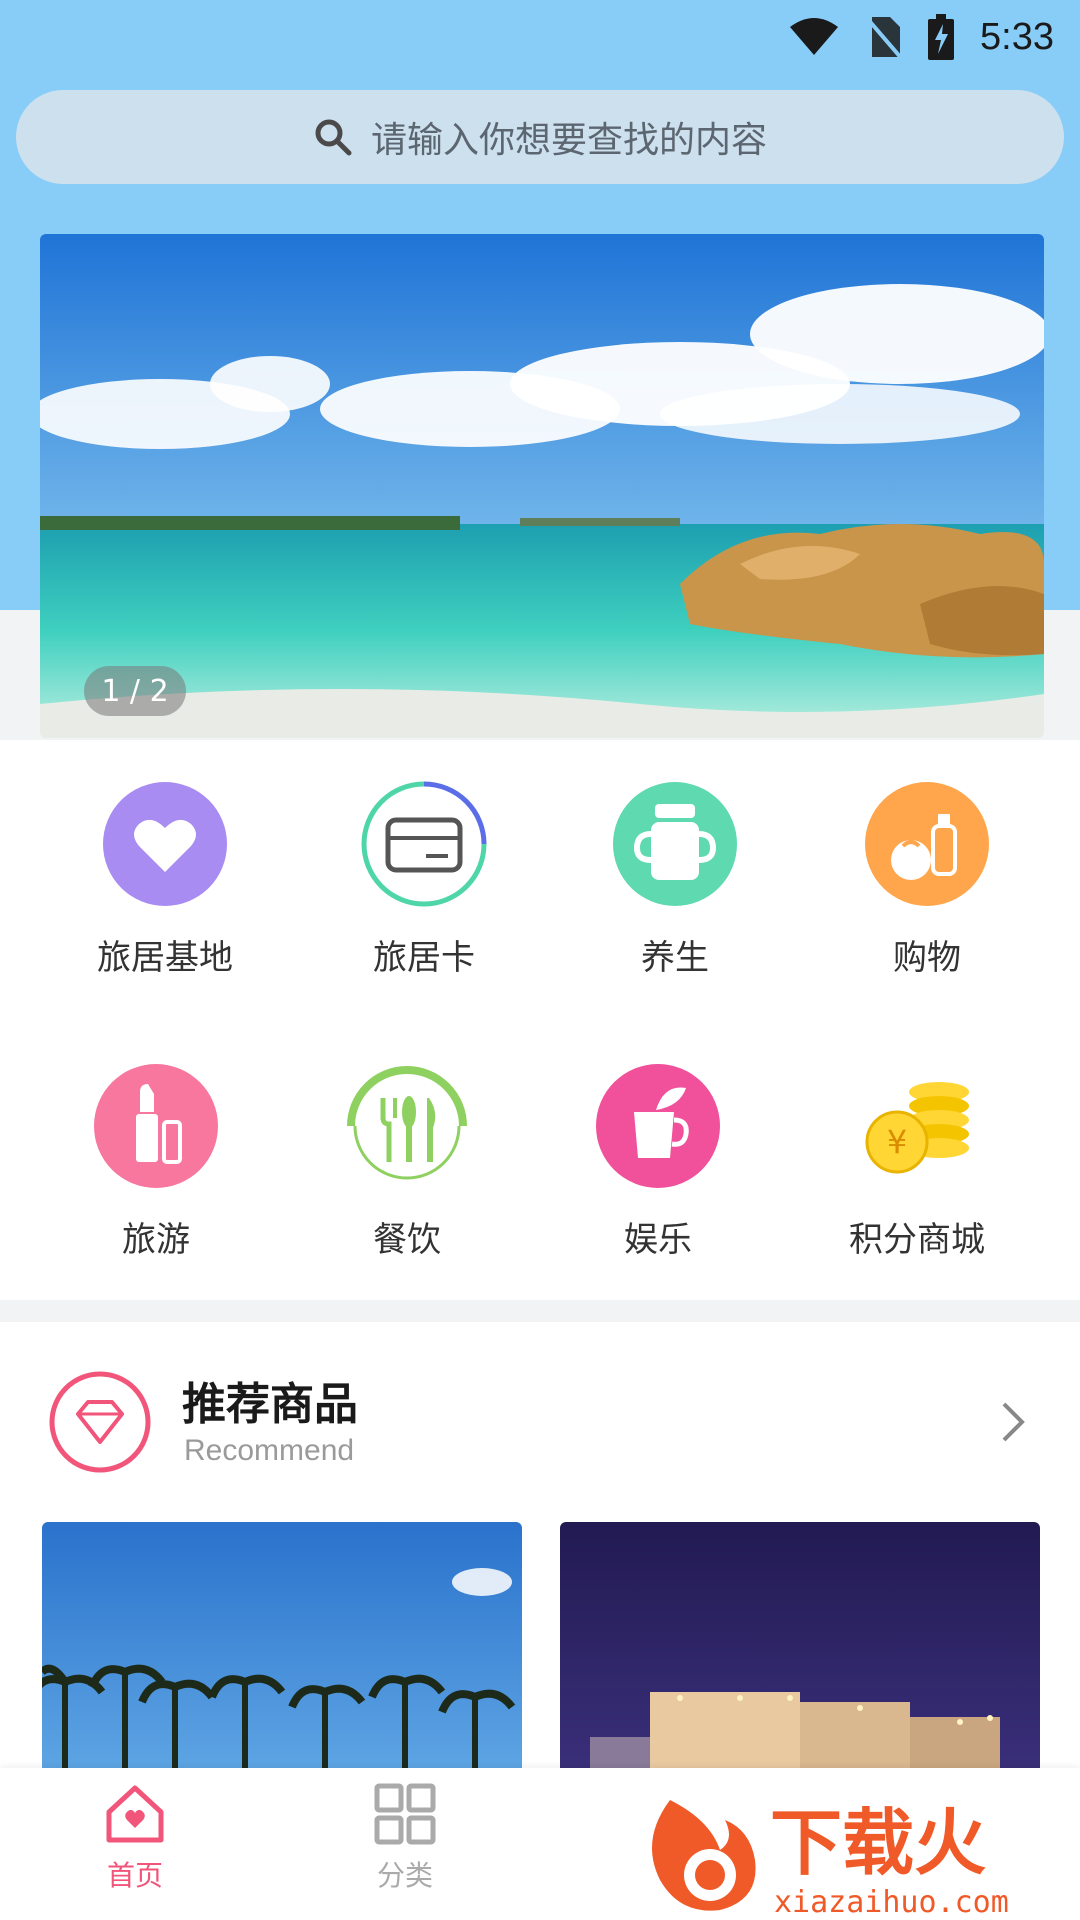  I want to click on category-label: 旅游, so click(156, 1240).